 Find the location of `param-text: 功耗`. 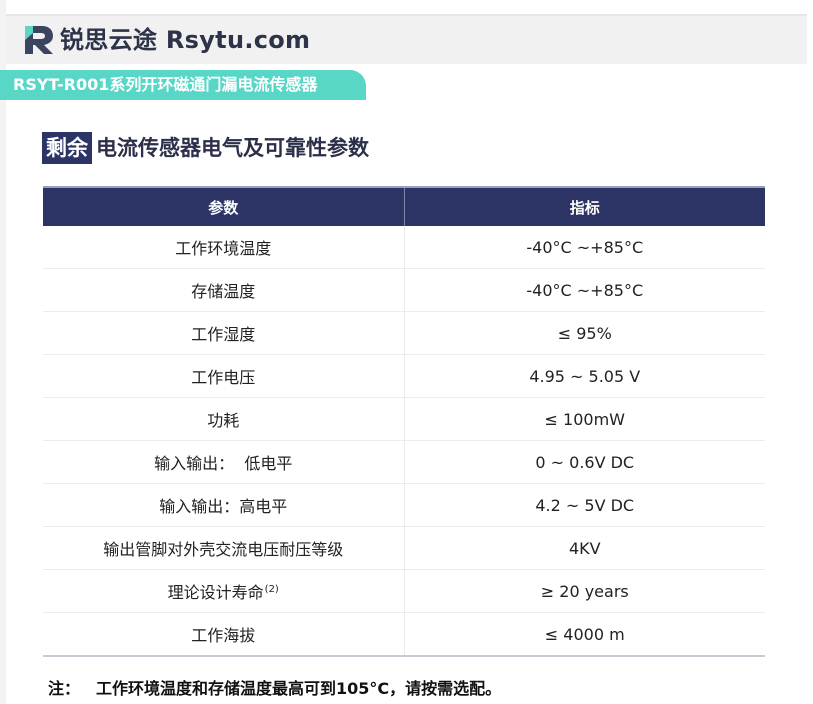

param-text: 功耗 is located at coordinates (223, 420).